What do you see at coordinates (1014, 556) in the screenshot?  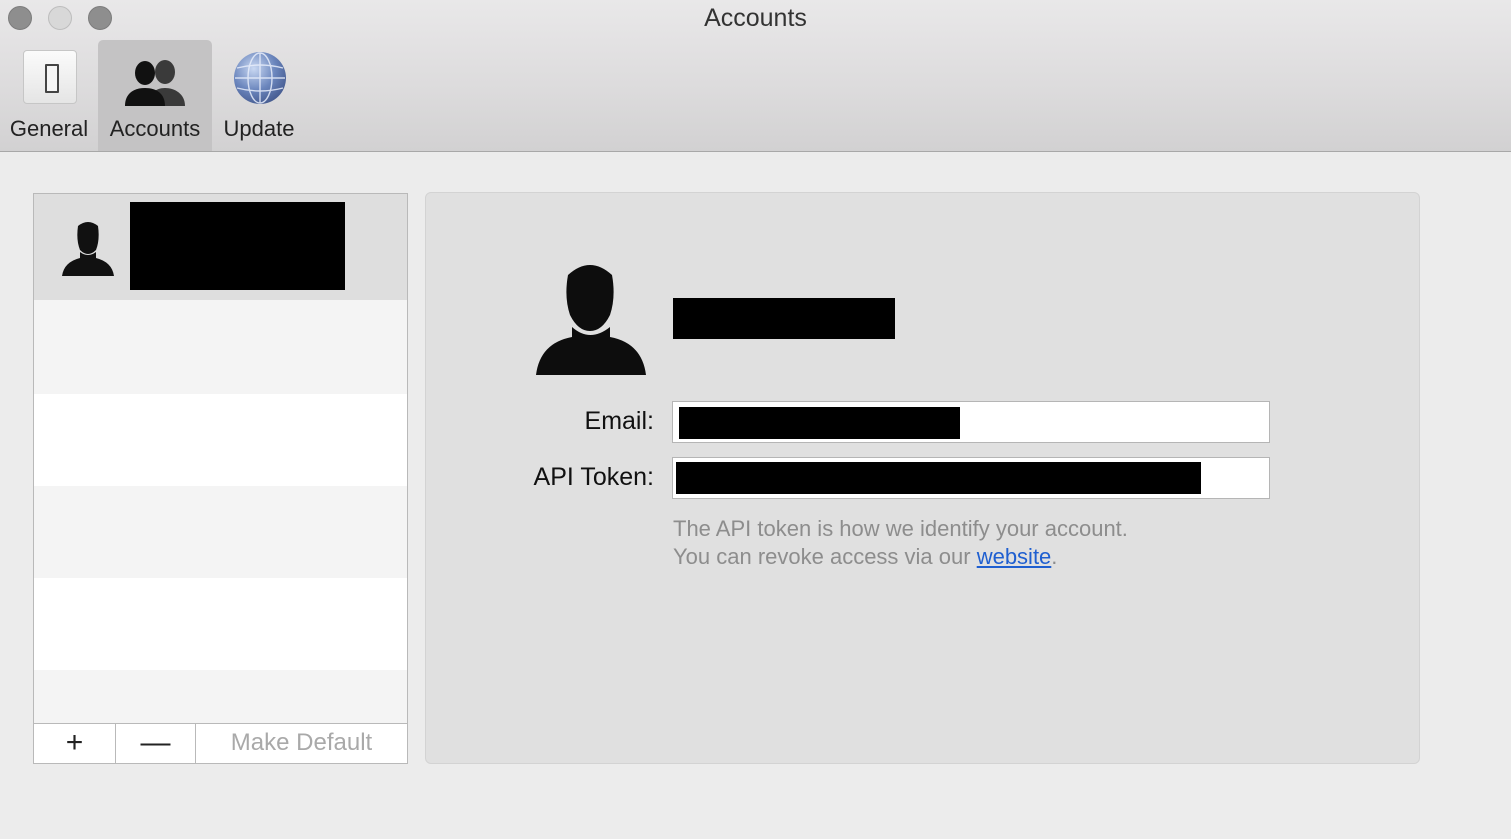 I see `website-link: website` at bounding box center [1014, 556].